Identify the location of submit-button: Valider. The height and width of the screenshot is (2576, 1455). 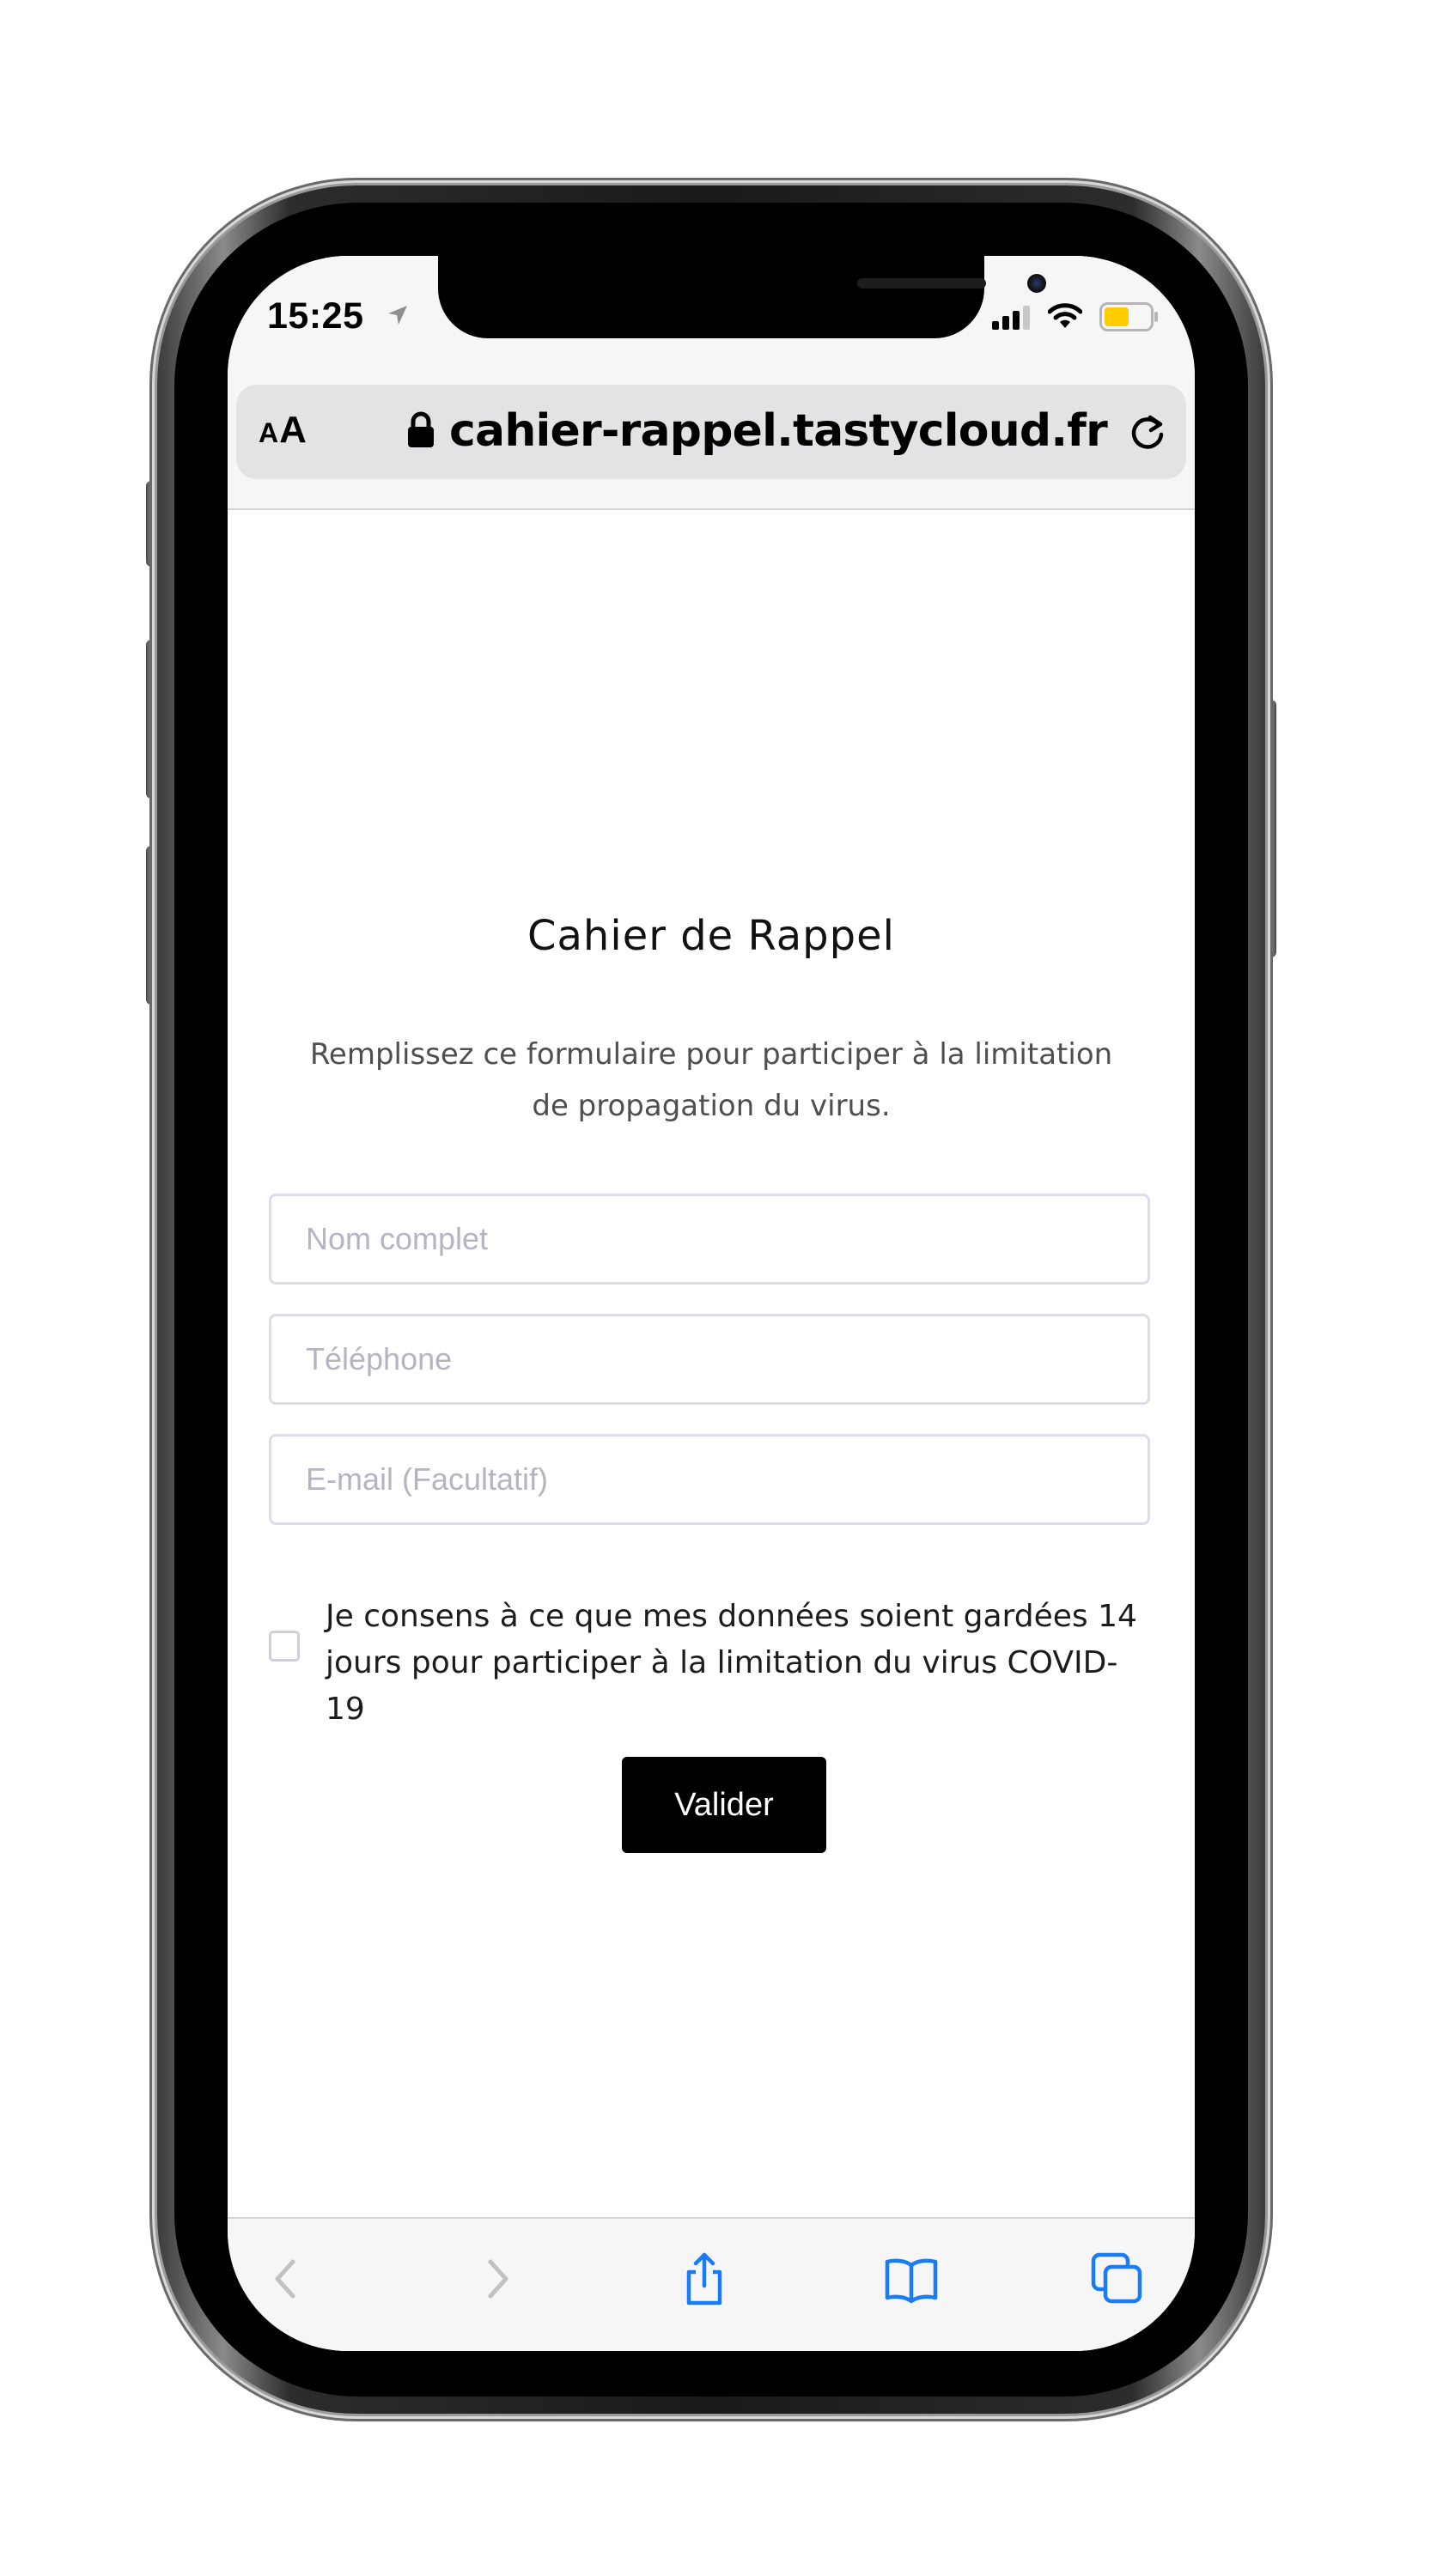
(724, 1805).